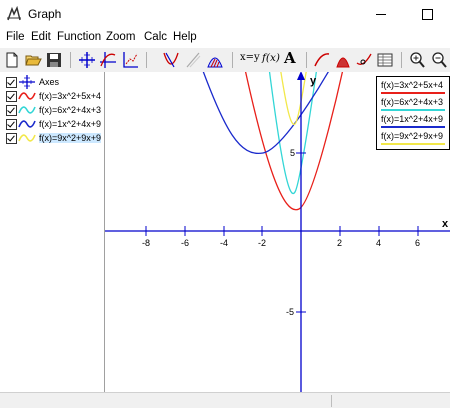 The image size is (450, 408). What do you see at coordinates (339, 243) in the screenshot?
I see `x-tick-label: 2` at bounding box center [339, 243].